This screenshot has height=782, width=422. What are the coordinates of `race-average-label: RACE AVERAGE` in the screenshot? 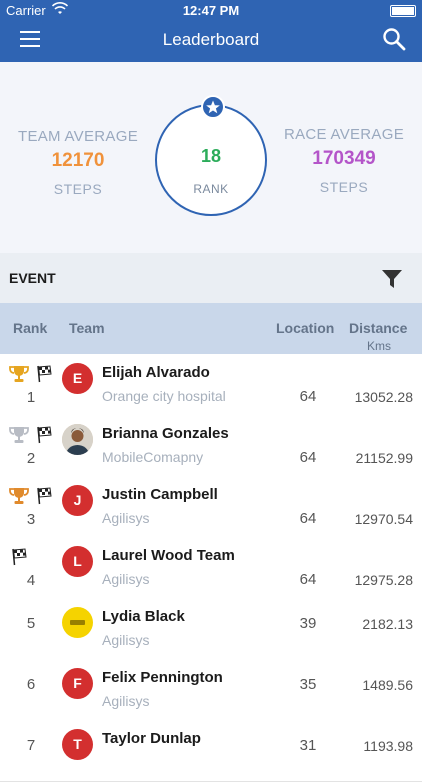 It's located at (344, 134).